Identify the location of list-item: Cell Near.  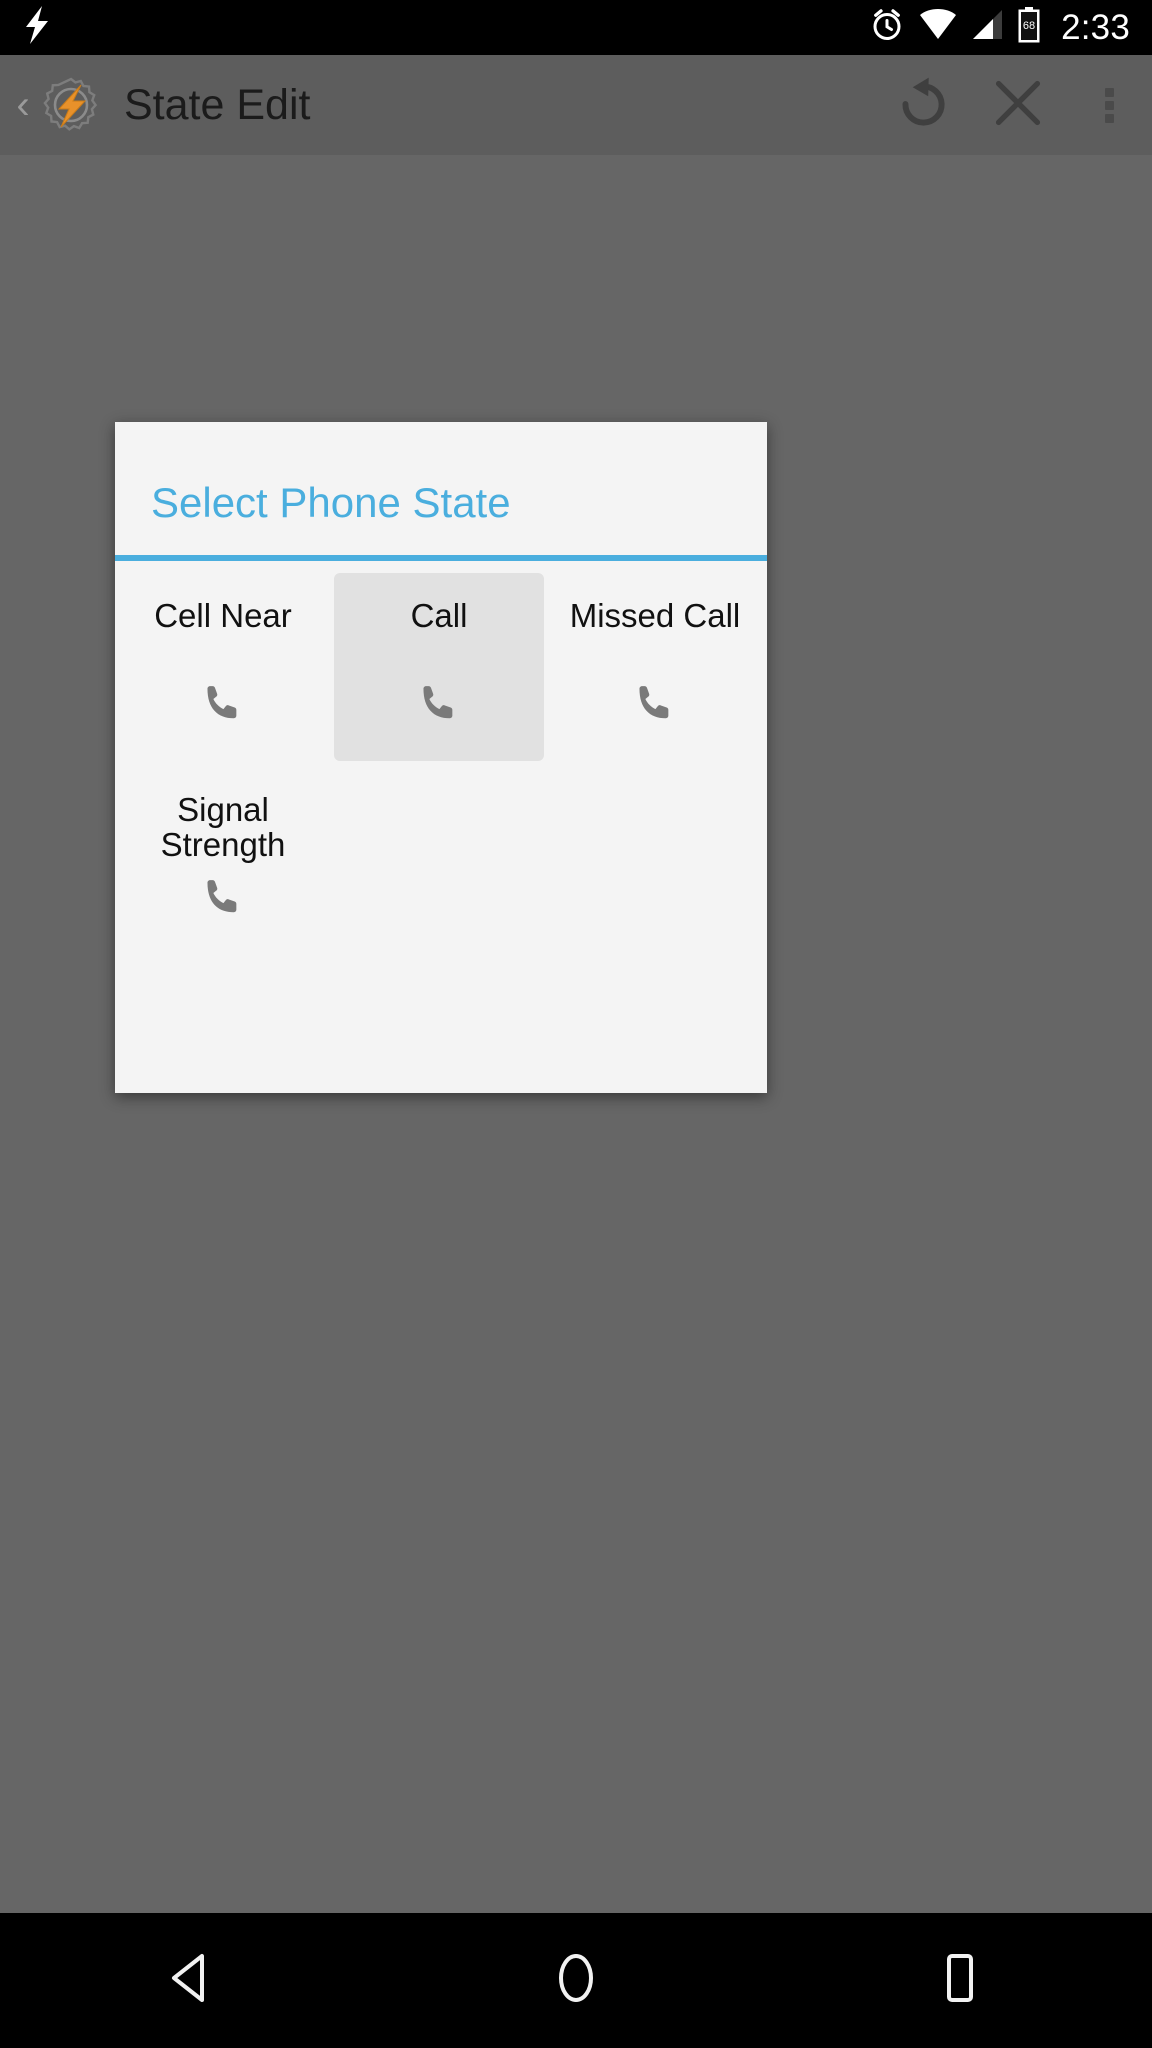
(223, 667).